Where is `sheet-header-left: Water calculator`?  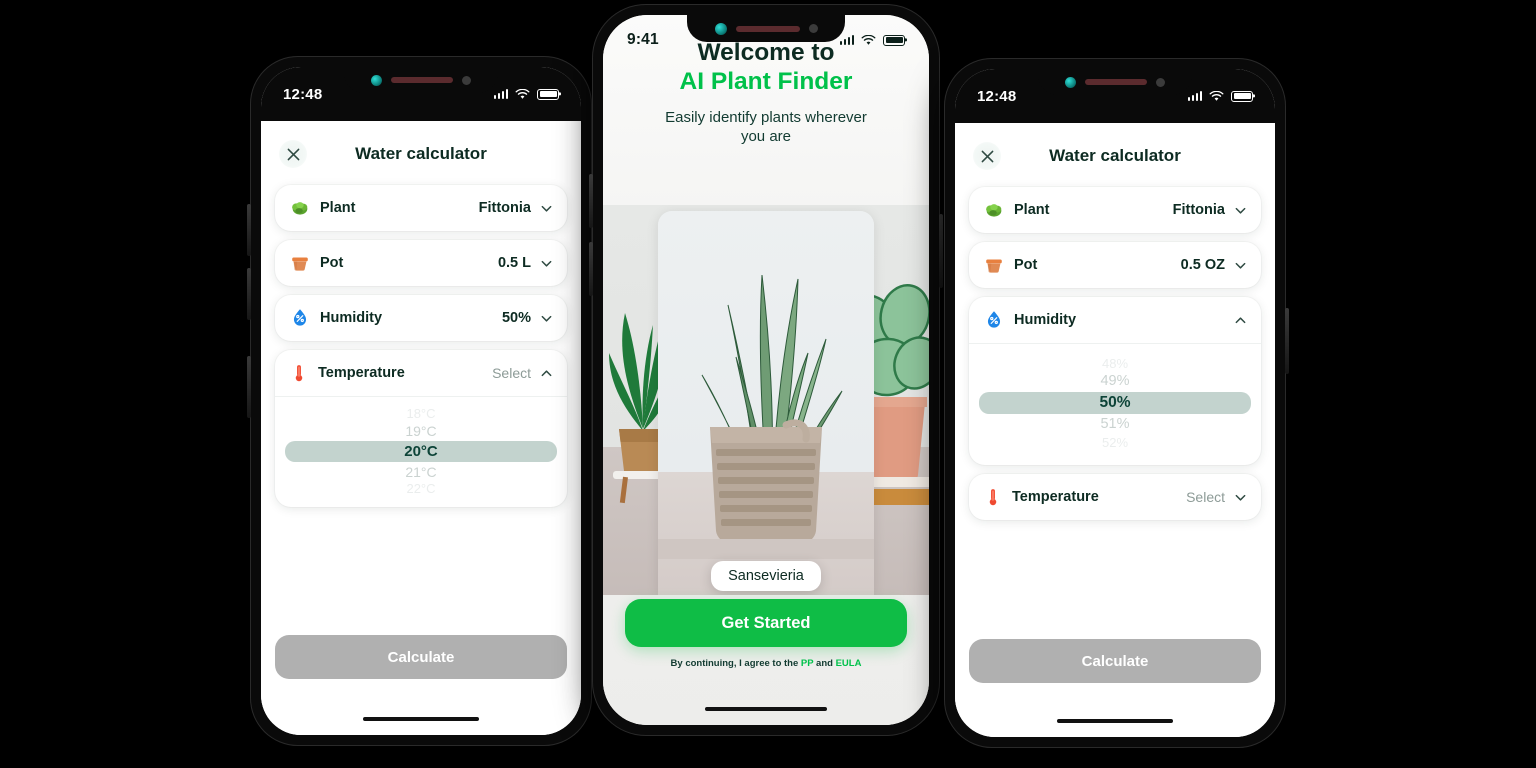 sheet-header-left: Water calculator is located at coordinates (421, 154).